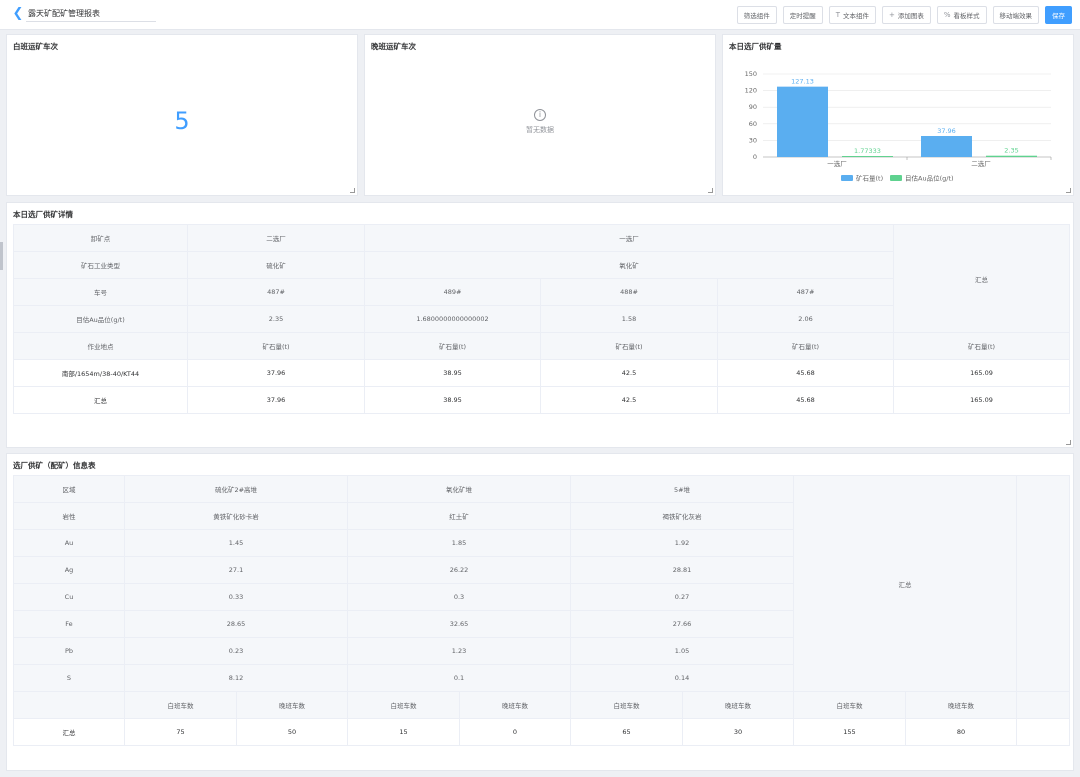 Image resolution: width=1080 pixels, height=777 pixels. I want to click on row-label, so click(69, 705).